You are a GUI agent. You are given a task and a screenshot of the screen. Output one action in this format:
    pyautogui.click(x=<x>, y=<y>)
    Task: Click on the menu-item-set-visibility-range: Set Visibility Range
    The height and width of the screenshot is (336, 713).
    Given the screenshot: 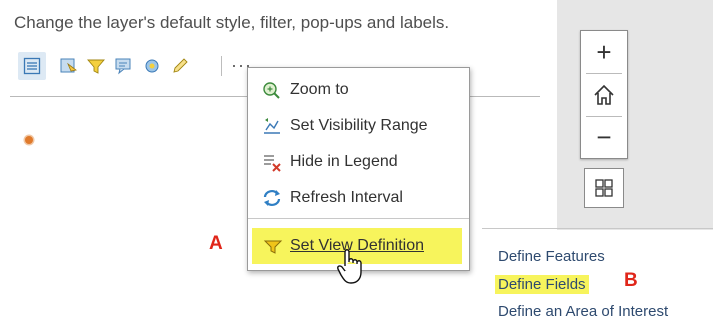 What is the action you would take?
    pyautogui.click(x=358, y=126)
    